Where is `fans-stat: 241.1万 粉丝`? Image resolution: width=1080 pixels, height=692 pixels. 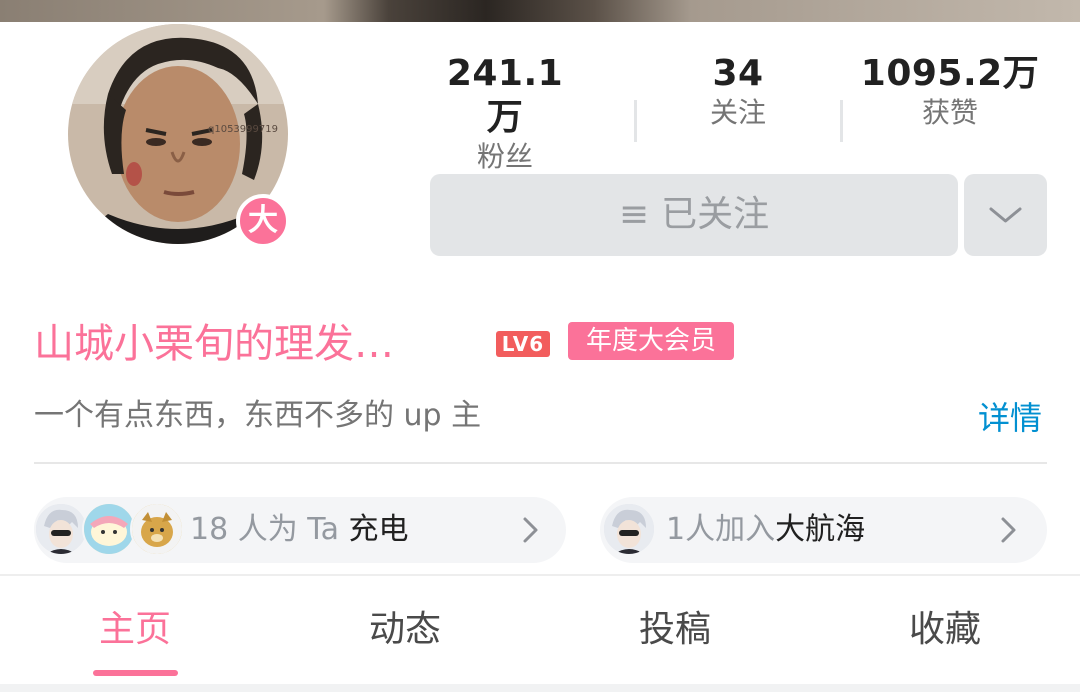 fans-stat: 241.1万 粉丝 is located at coordinates (505, 113).